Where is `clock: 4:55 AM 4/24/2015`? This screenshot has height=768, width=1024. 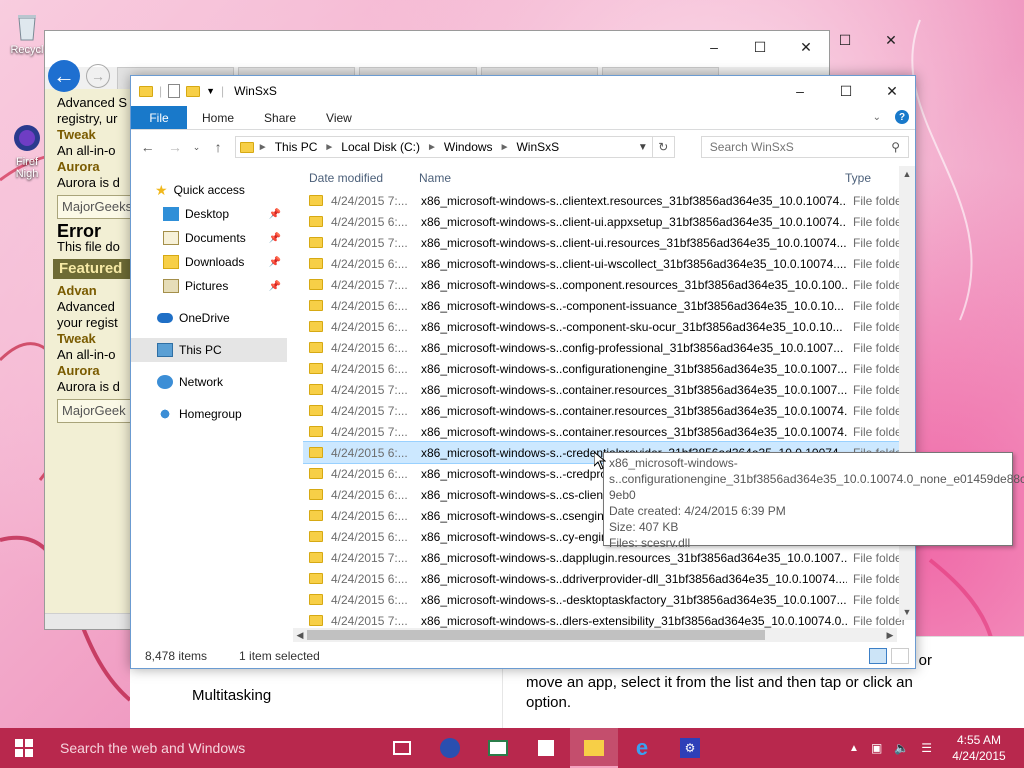 clock: 4:55 AM 4/24/2015 is located at coordinates (979, 748).